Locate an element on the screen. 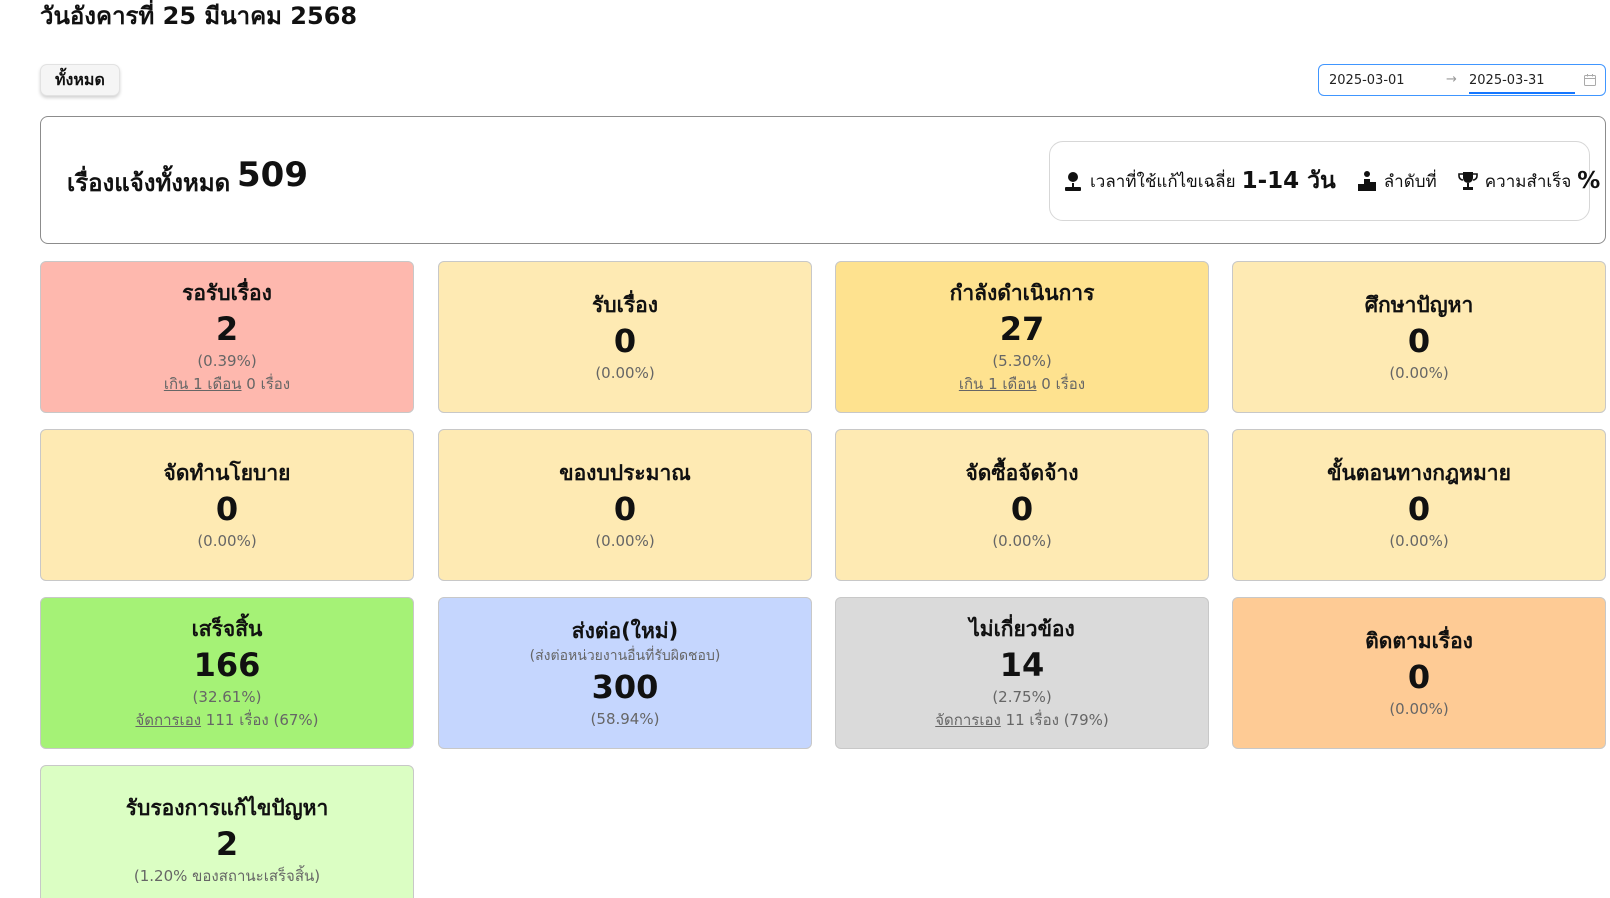 The height and width of the screenshot is (898, 1610). card-title: ไม่เกี่ยวข้อง is located at coordinates (1022, 629).